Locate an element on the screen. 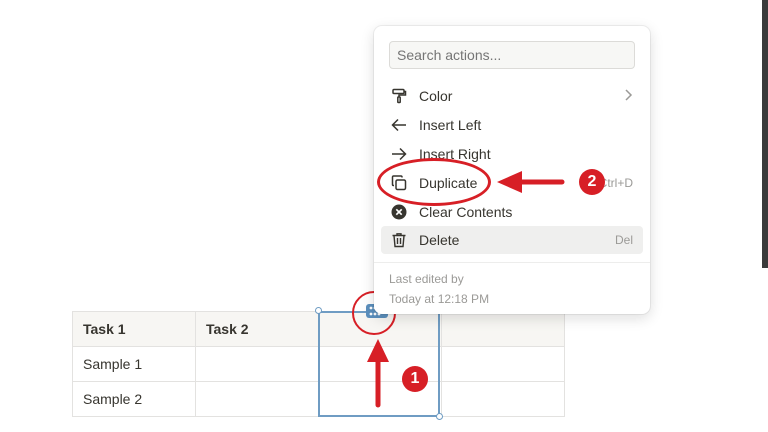  step-badge-1: 1 is located at coordinates (415, 379).